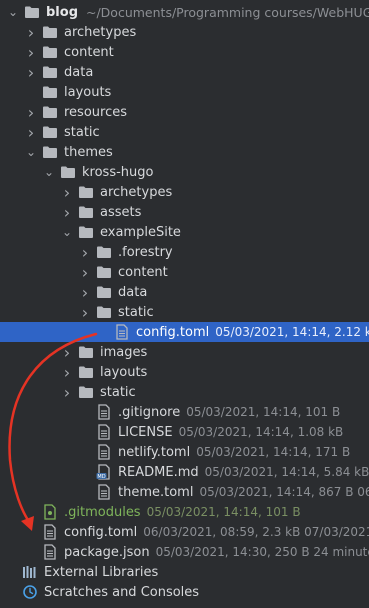 The height and width of the screenshot is (608, 369). I want to click on tree-item-label: .gitignore, so click(149, 412).